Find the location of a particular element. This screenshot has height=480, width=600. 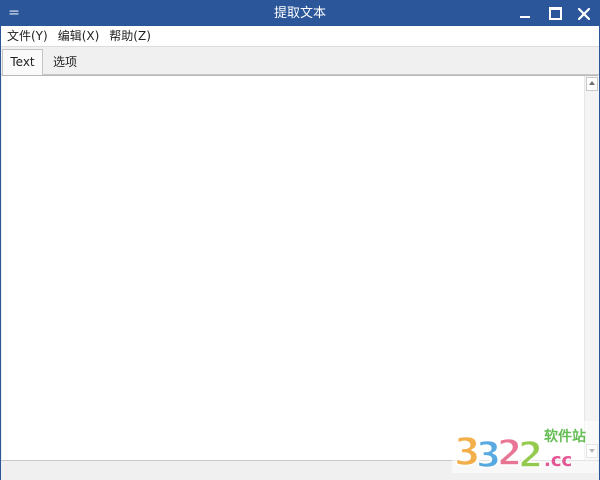

arrow-up-icon is located at coordinates (592, 83).